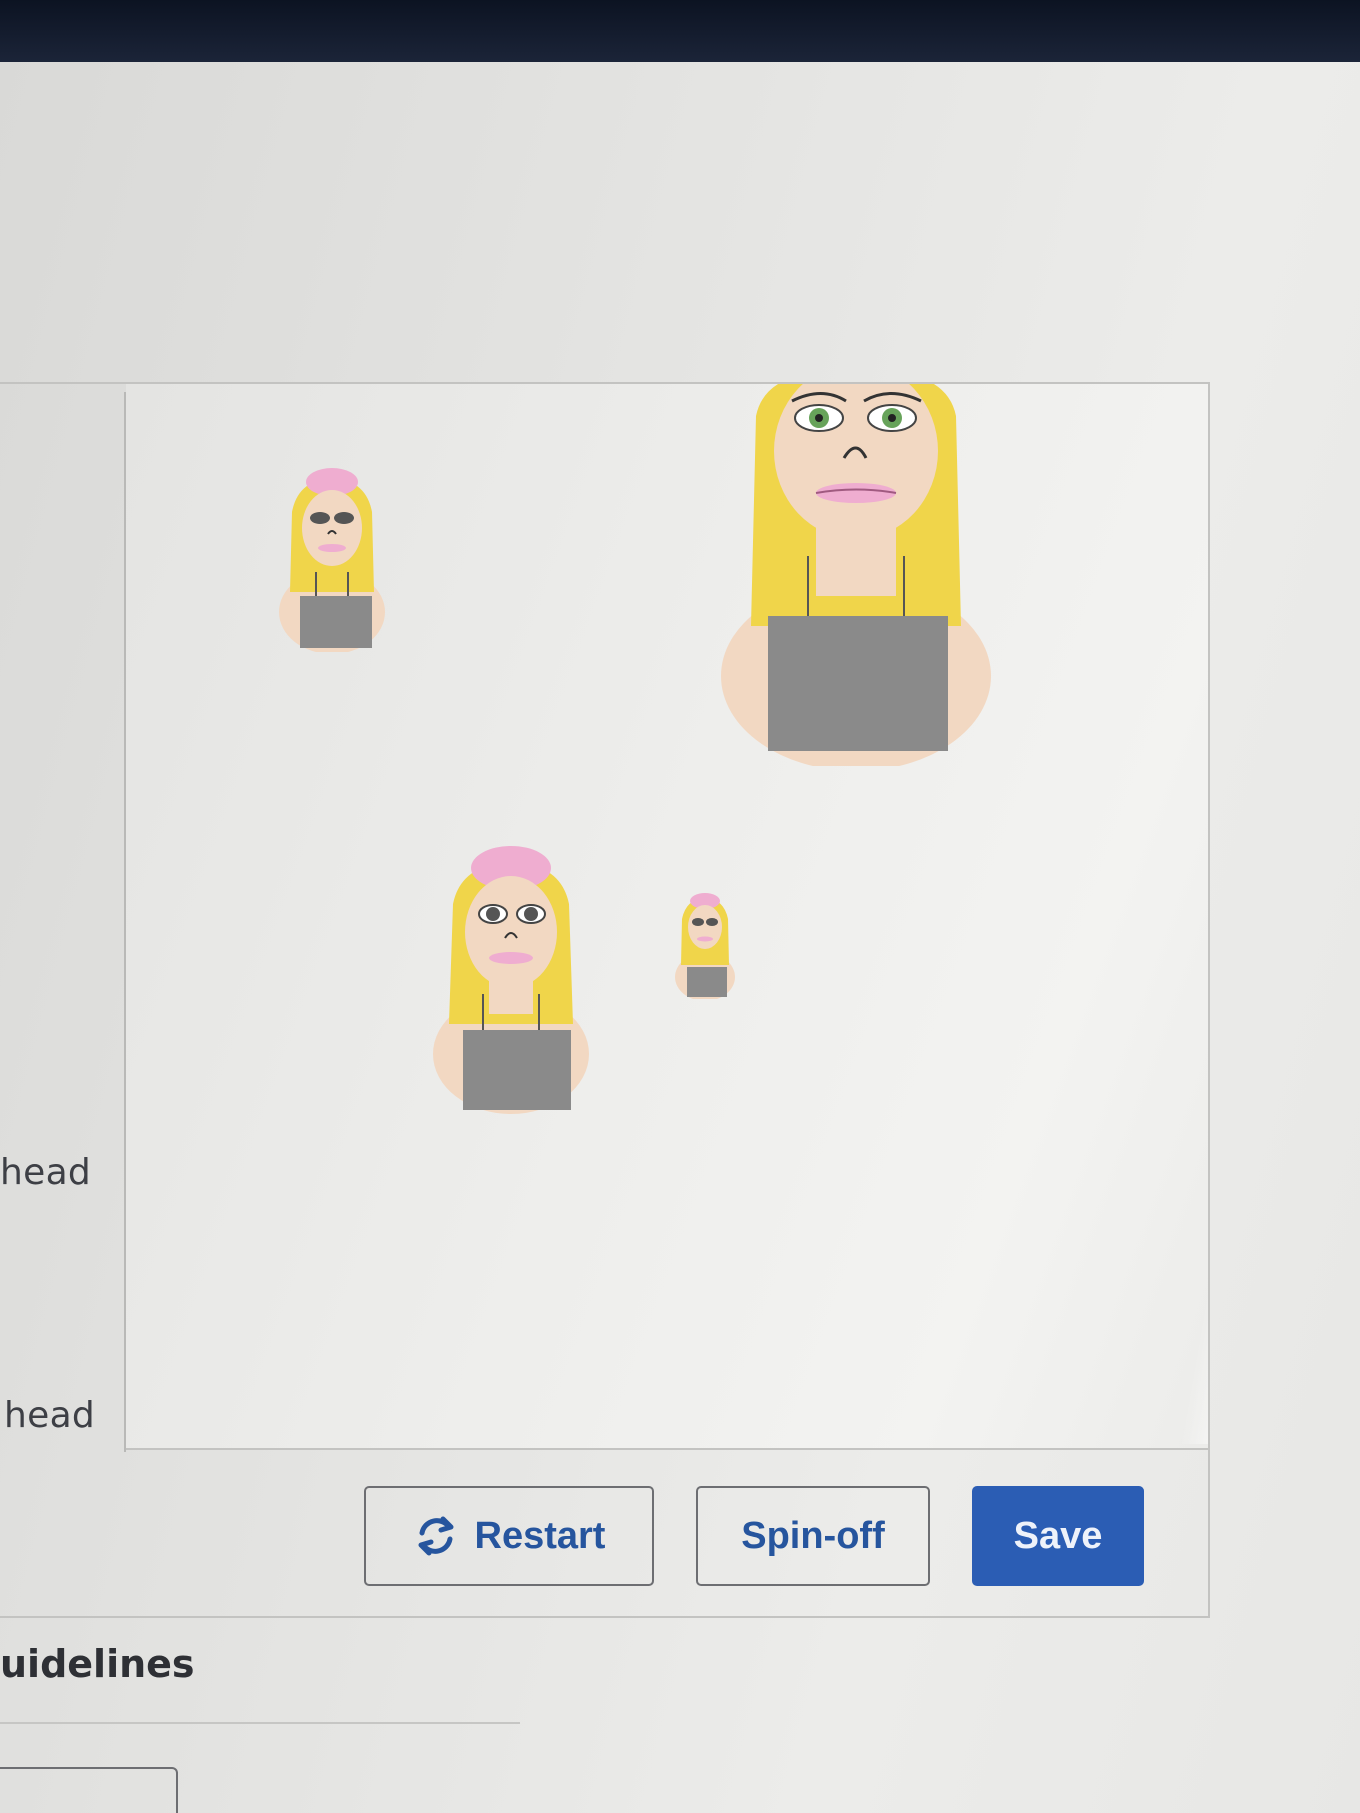  Describe the element at coordinates (856, 575) in the screenshot. I see `figure-large` at that location.